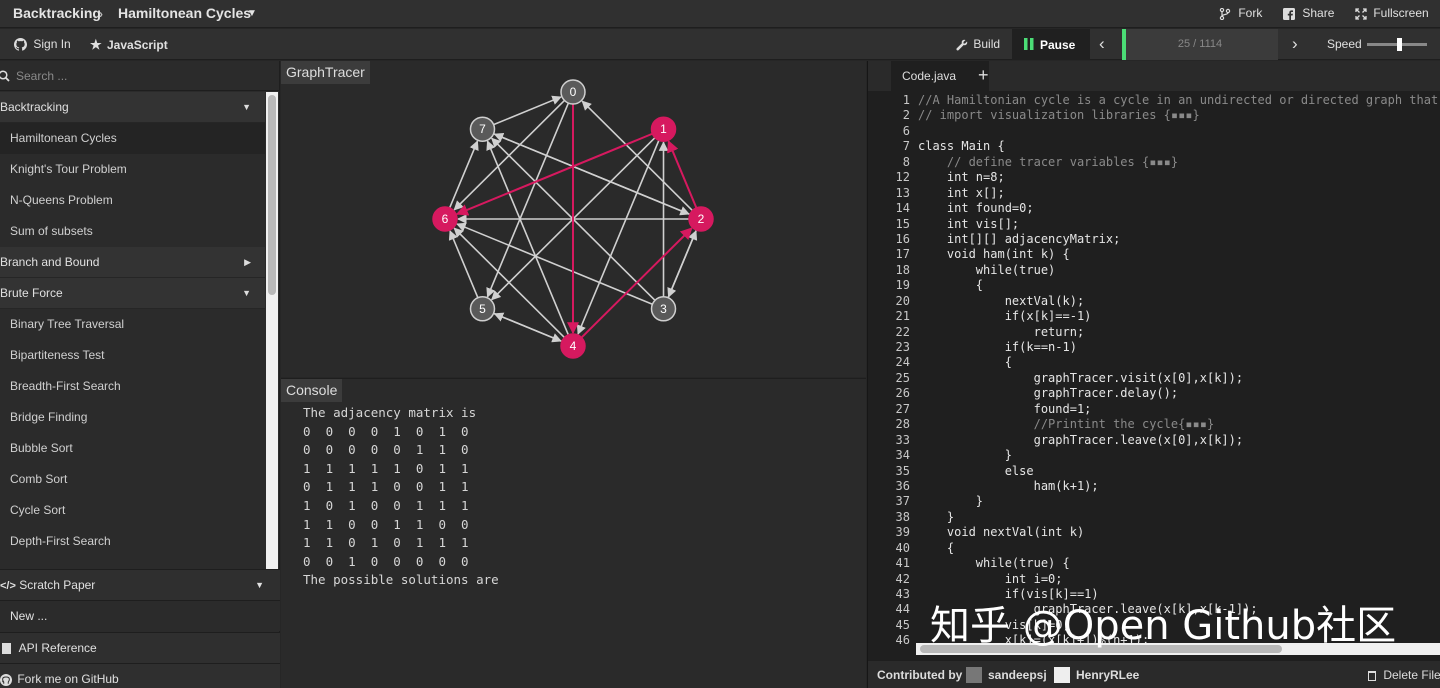  I want to click on scratch-paper-section: </> Scratch Paper ▼, so click(140, 584).